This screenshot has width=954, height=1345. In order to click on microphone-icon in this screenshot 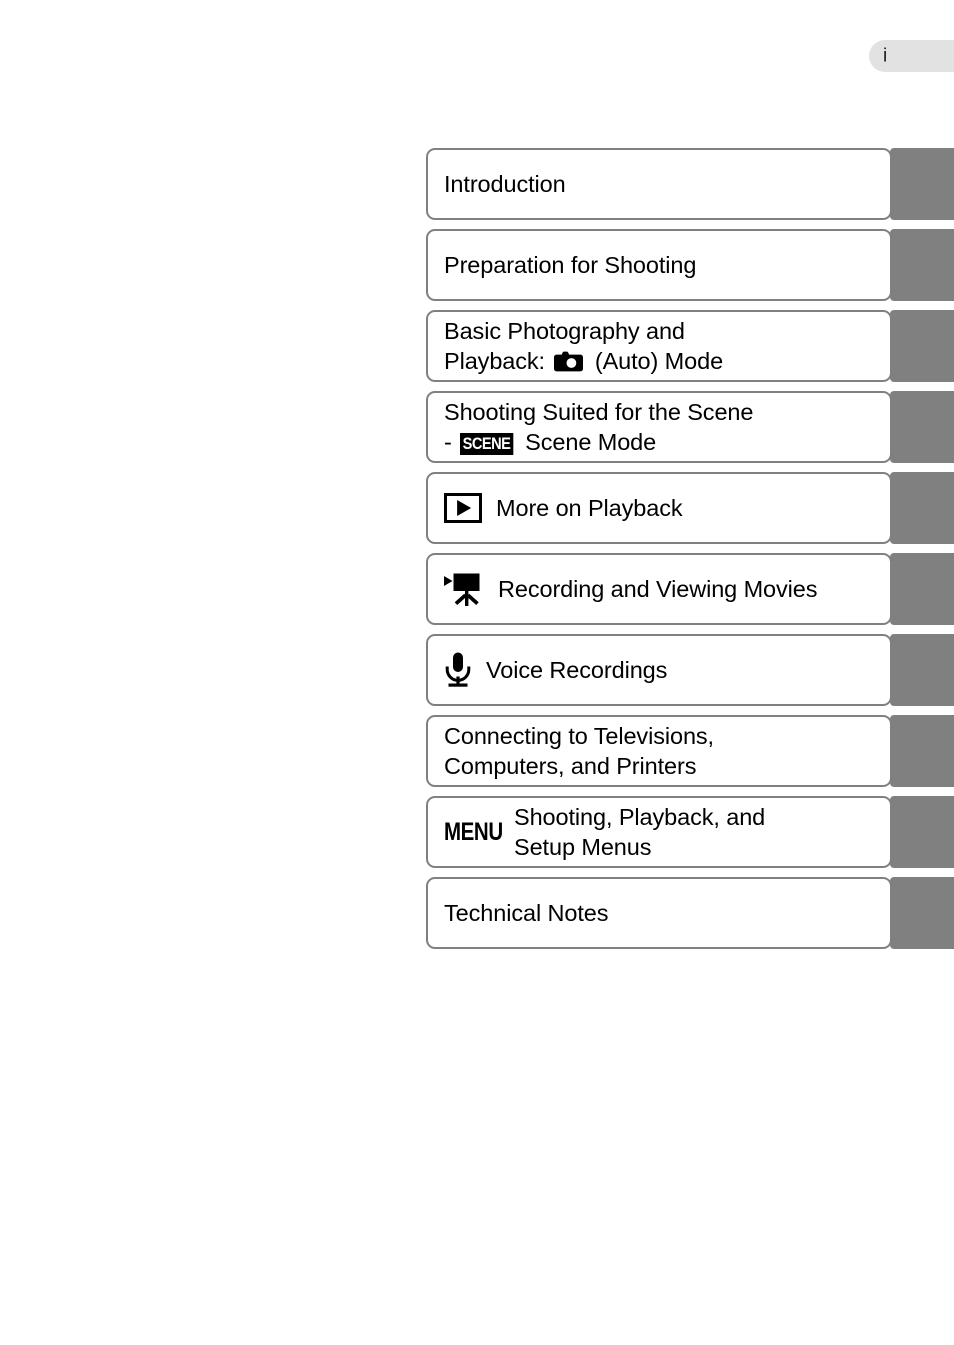, I will do `click(458, 669)`.